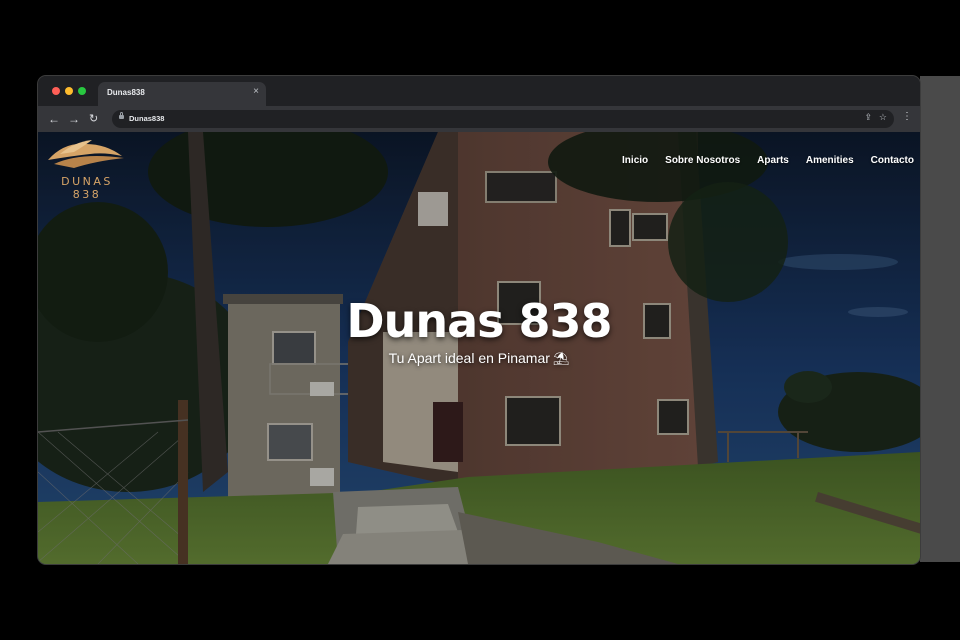  I want to click on background-panel, so click(940, 319).